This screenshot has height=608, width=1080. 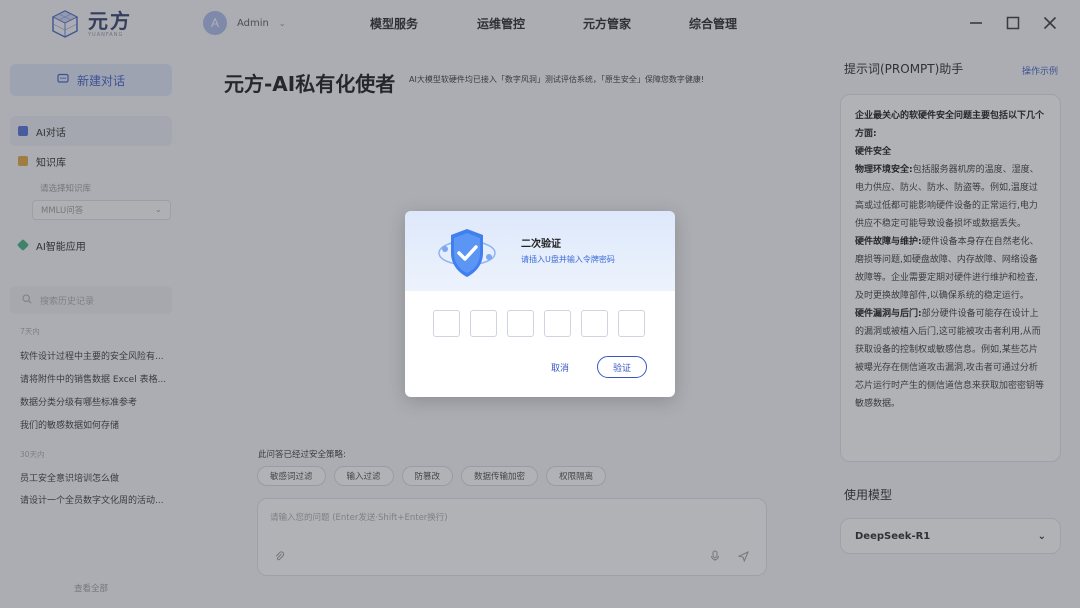 What do you see at coordinates (560, 367) in the screenshot?
I see `cancel-button: 取消` at bounding box center [560, 367].